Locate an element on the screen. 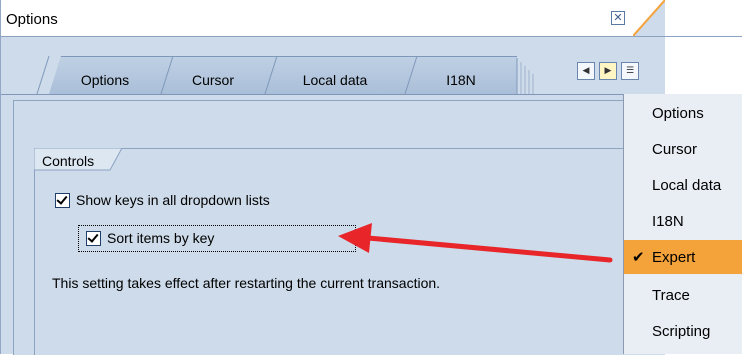 The width and height of the screenshot is (742, 355). menu-item-cursor: Cursor is located at coordinates (683, 149).